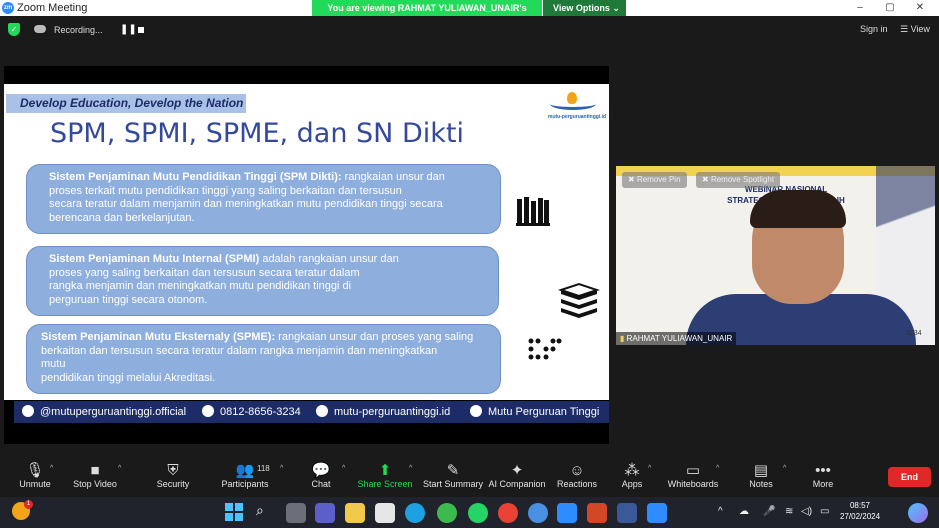  Describe the element at coordinates (679, 338) in the screenshot. I see `participant-name: RAHMAT YULIAWAN_UNAIR` at that location.